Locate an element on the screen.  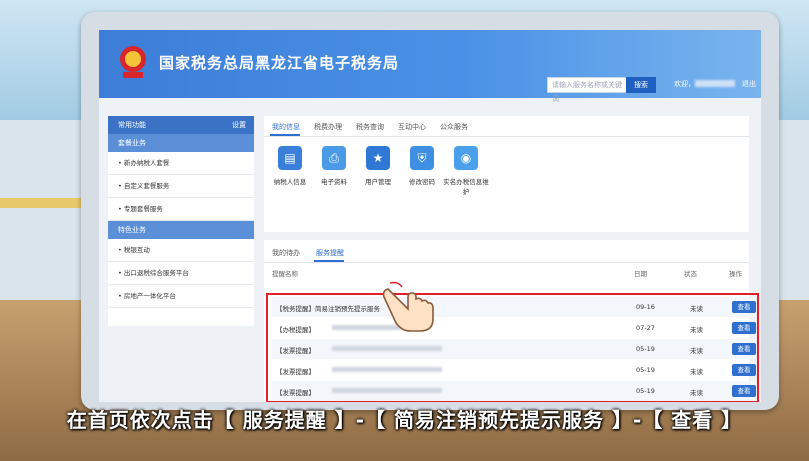
tab-my-info: 我的信息 is located at coordinates (286, 127).